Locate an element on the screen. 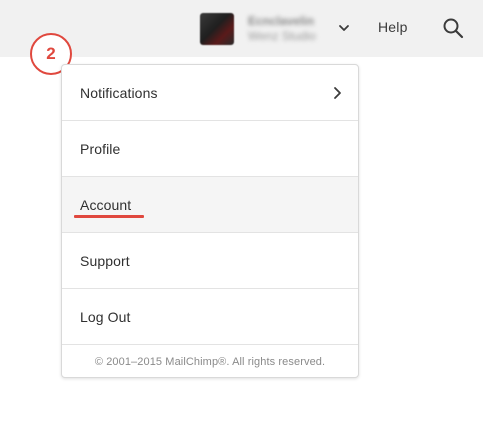 Image resolution: width=483 pixels, height=436 pixels. top-bar: Ecnclavelin Wenz Studio Help is located at coordinates (241, 28).